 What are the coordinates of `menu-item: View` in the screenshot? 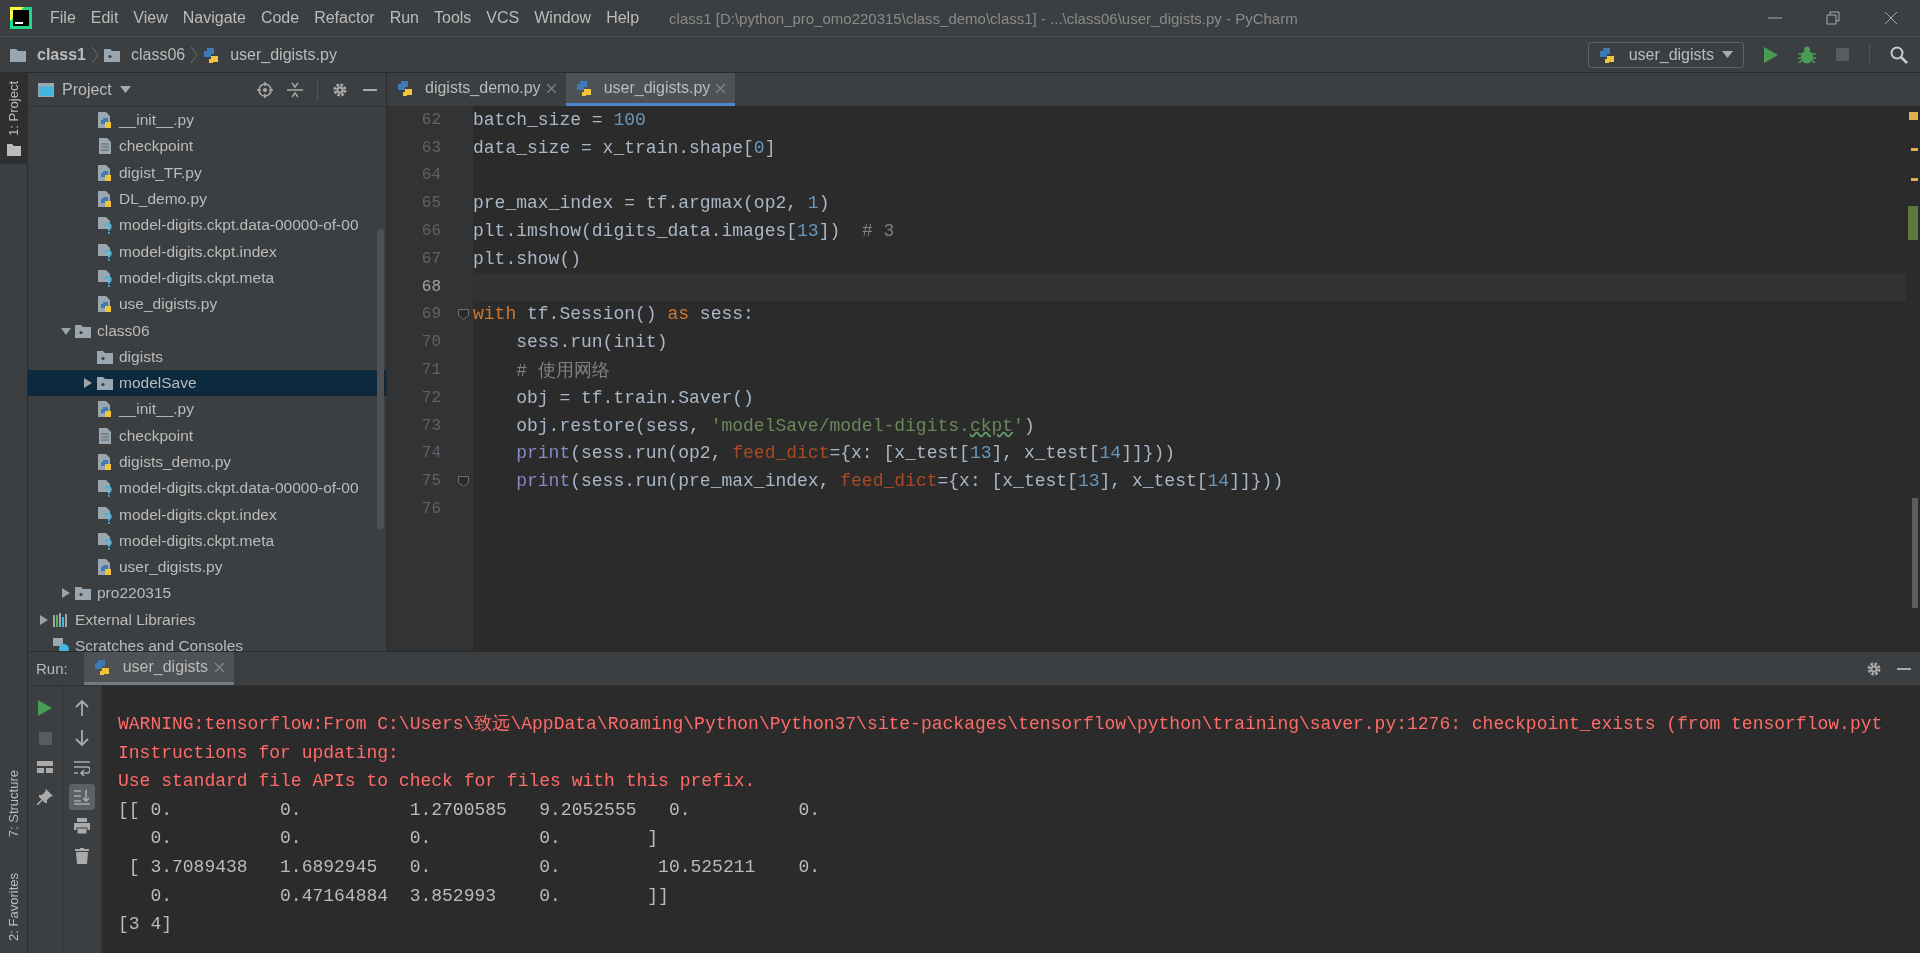 It's located at (150, 18).